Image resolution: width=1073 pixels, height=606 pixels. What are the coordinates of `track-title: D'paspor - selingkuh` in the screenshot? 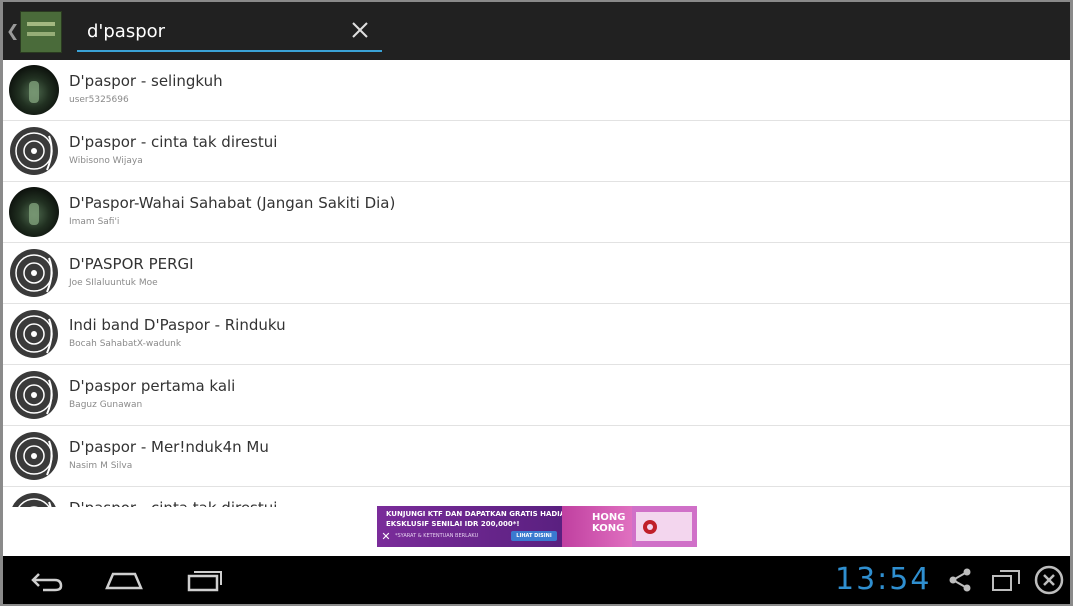 It's located at (146, 81).